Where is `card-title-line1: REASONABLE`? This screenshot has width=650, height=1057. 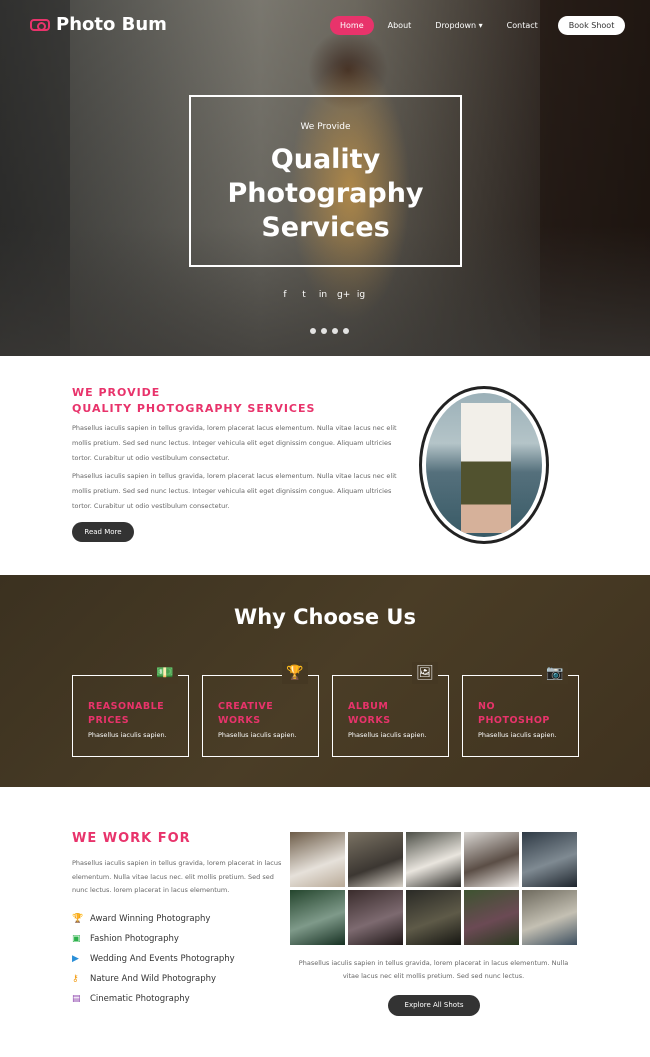
card-title-line1: REASONABLE is located at coordinates (126, 706).